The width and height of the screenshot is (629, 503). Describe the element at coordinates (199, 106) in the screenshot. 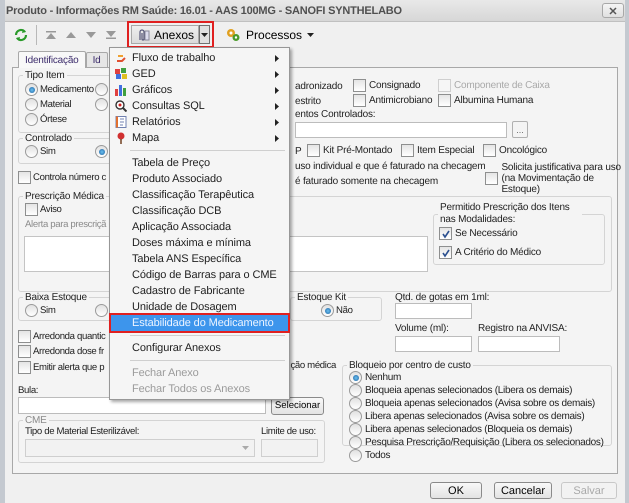

I see `menu-item: Consultas SQL` at that location.